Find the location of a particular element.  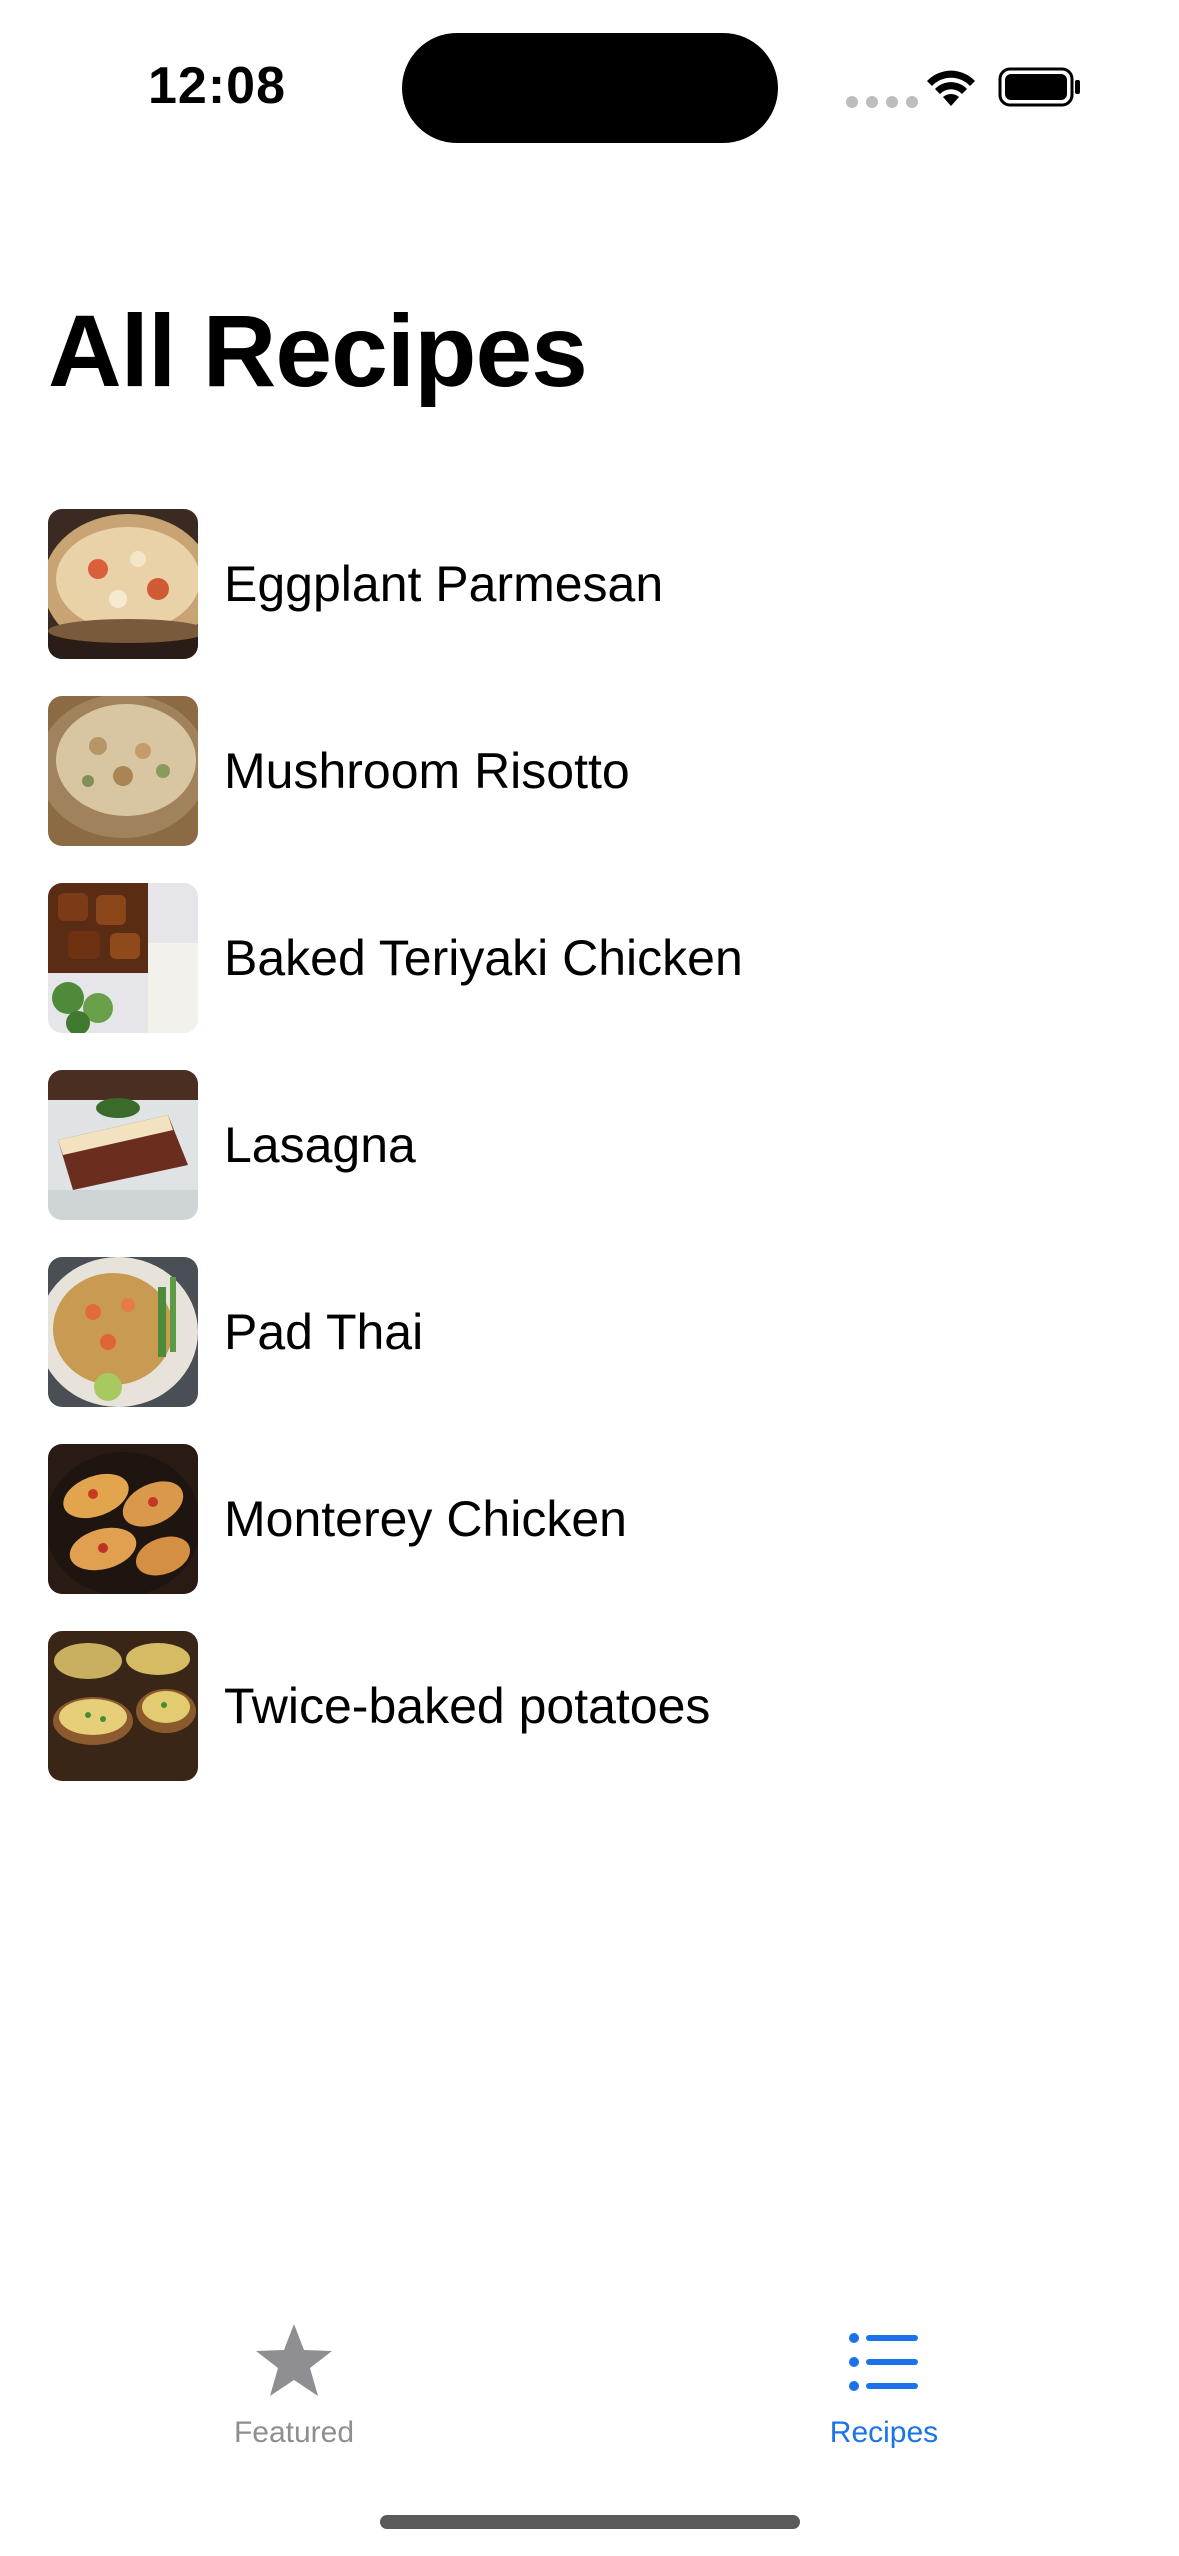

list-item: Twice-baked potatoes is located at coordinates (588, 1705).